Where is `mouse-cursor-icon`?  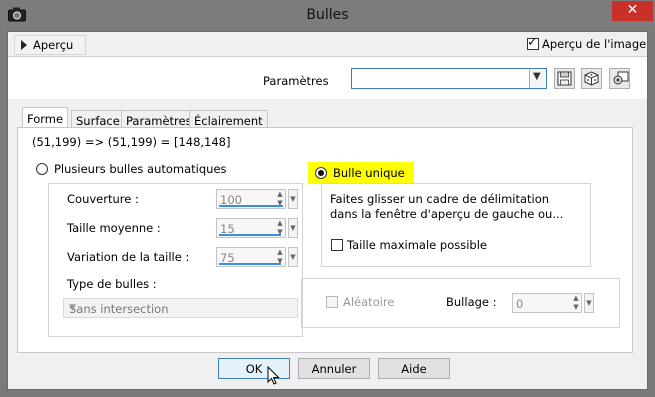
mouse-cursor-icon is located at coordinates (273, 375).